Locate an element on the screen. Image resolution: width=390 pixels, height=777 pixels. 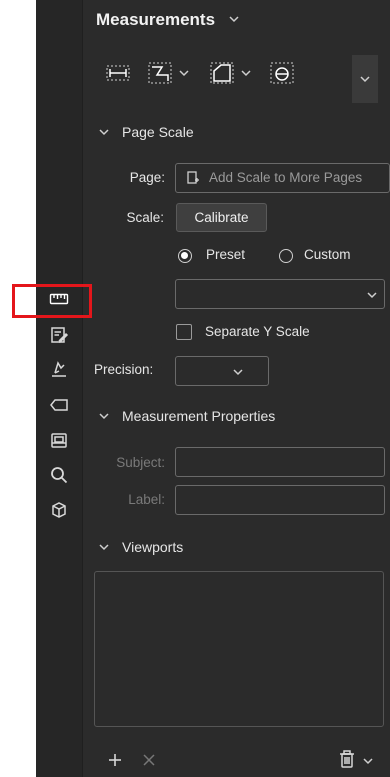
subject-input is located at coordinates (280, 462).